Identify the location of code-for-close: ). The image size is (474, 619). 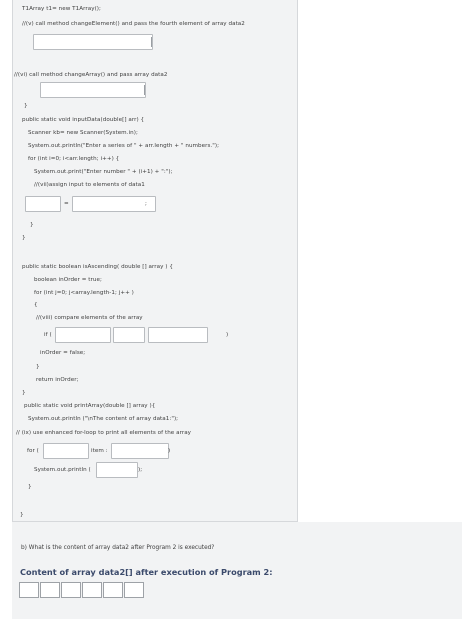
(169, 451).